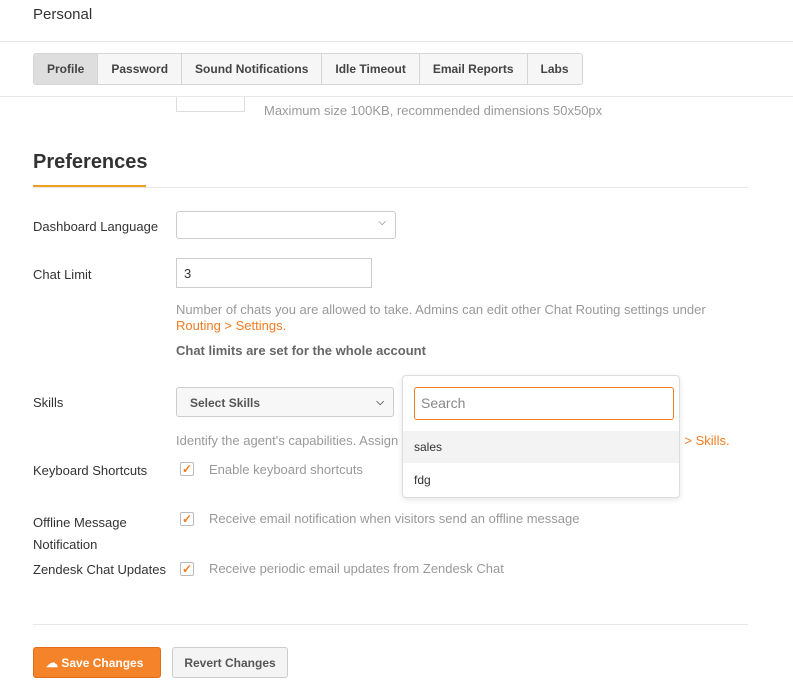  What do you see at coordinates (285, 402) in the screenshot?
I see `skills-select: Select Skills ⌵` at bounding box center [285, 402].